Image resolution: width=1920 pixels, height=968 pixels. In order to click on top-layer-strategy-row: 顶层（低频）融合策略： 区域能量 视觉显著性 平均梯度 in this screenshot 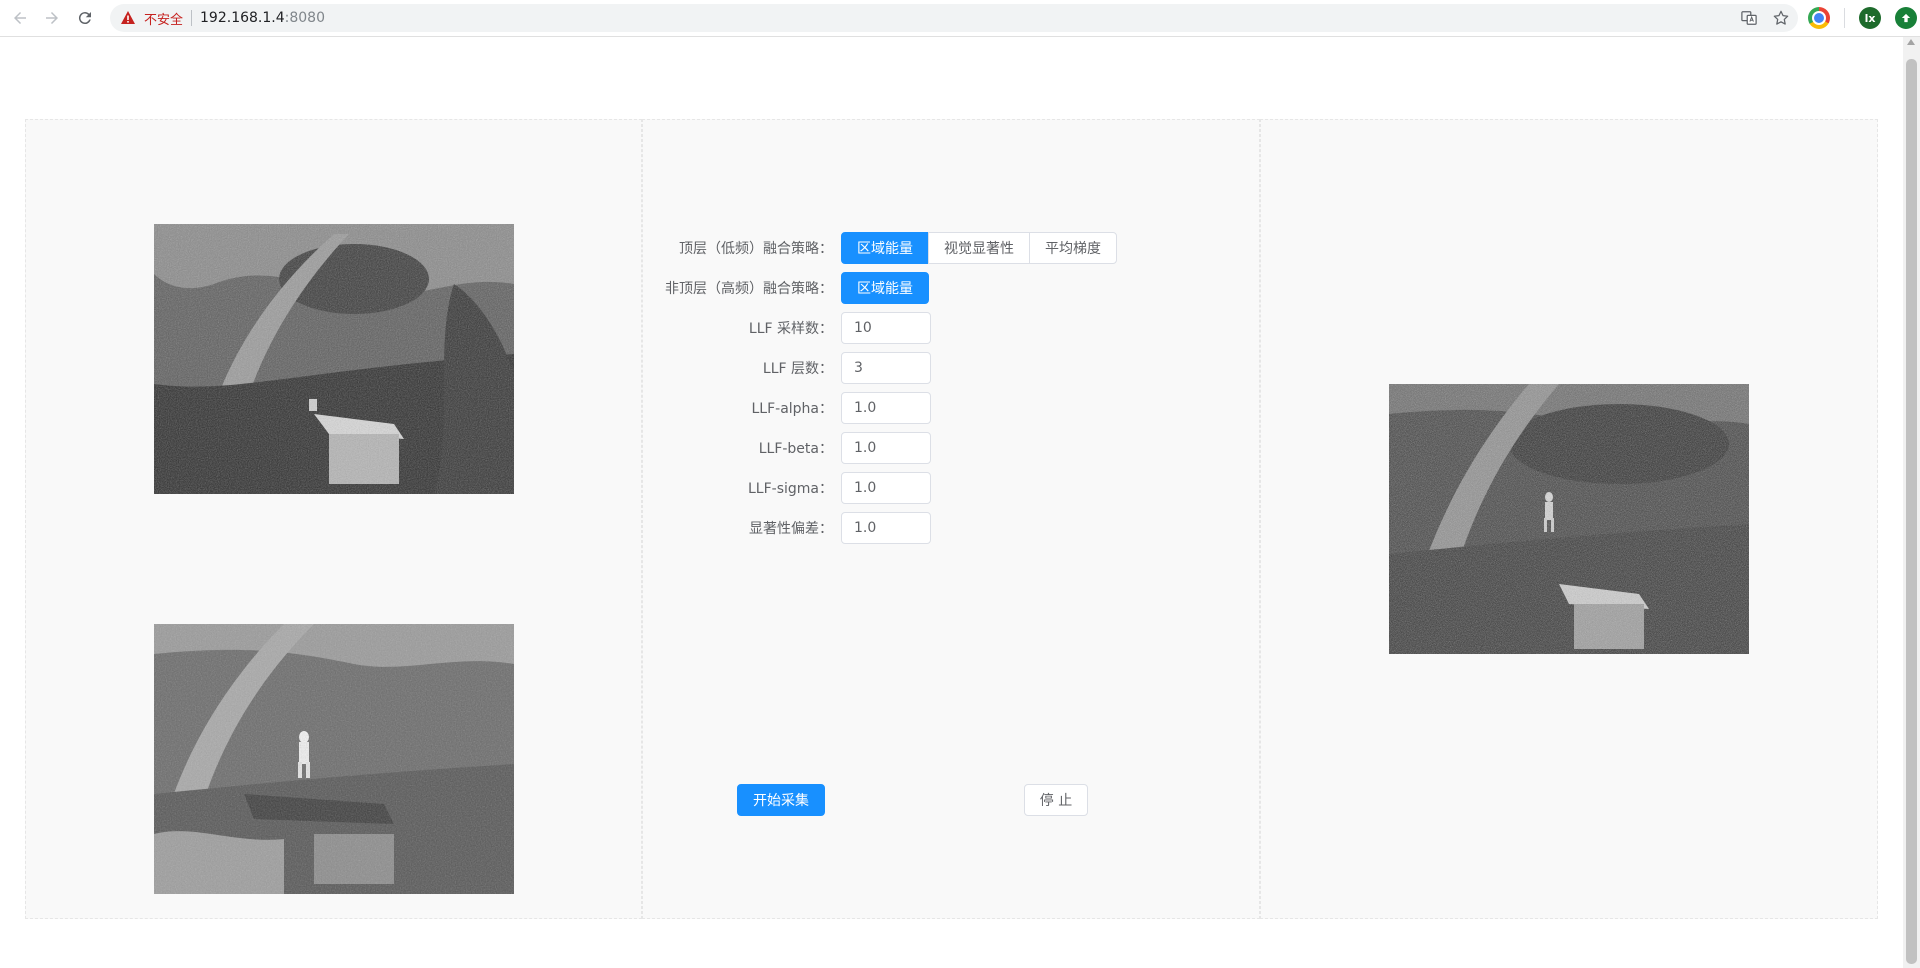, I will do `click(880, 248)`.